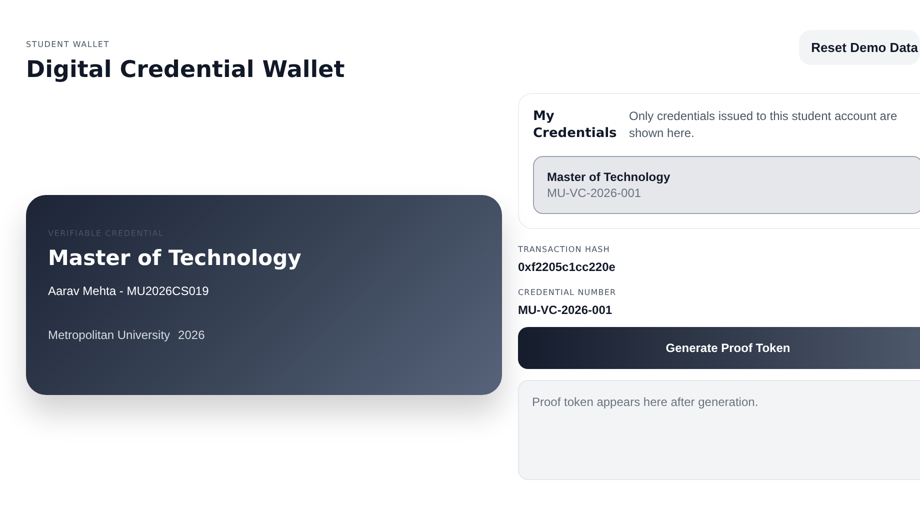 The image size is (920, 509). Describe the element at coordinates (129, 291) in the screenshot. I see `holder-text: Aarav Mehta - MU2026CS019` at that location.